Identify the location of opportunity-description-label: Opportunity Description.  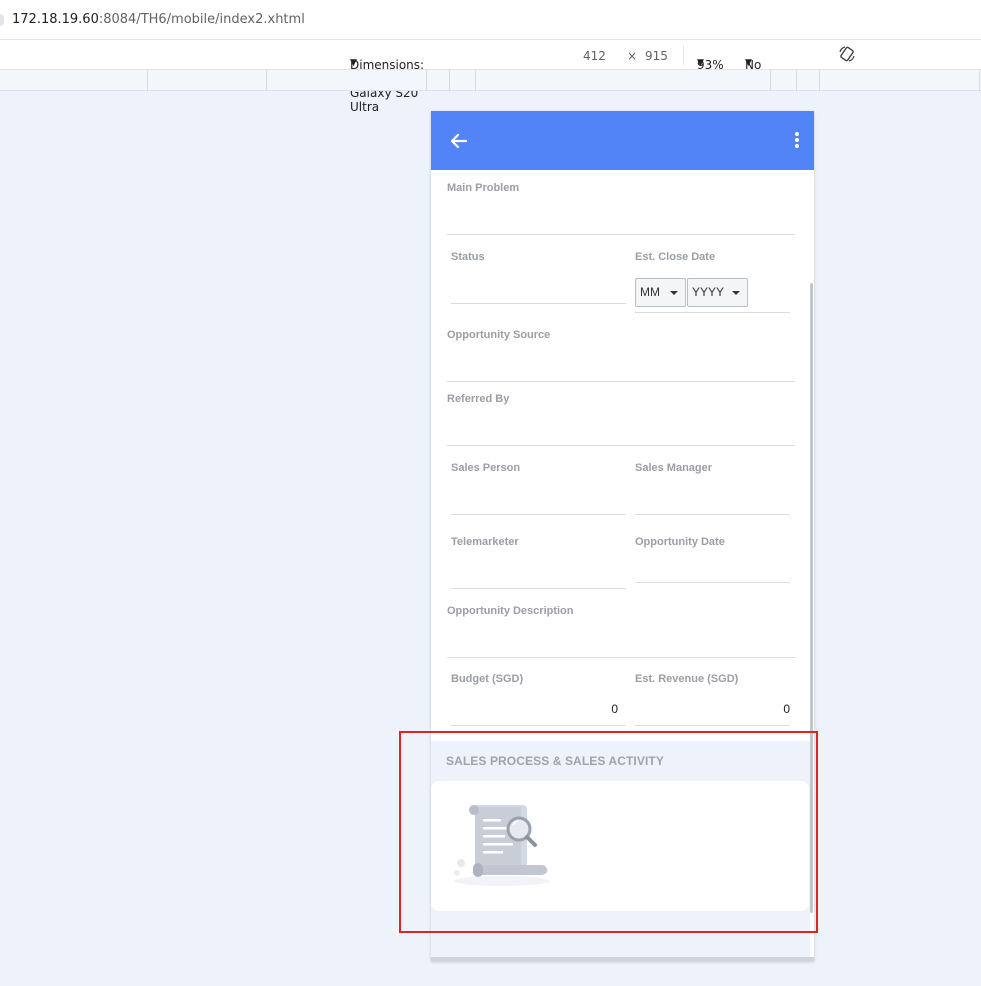
(510, 611).